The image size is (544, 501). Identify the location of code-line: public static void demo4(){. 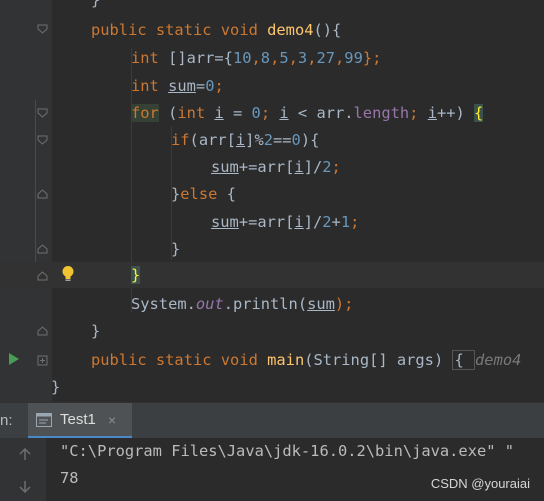
(272, 30).